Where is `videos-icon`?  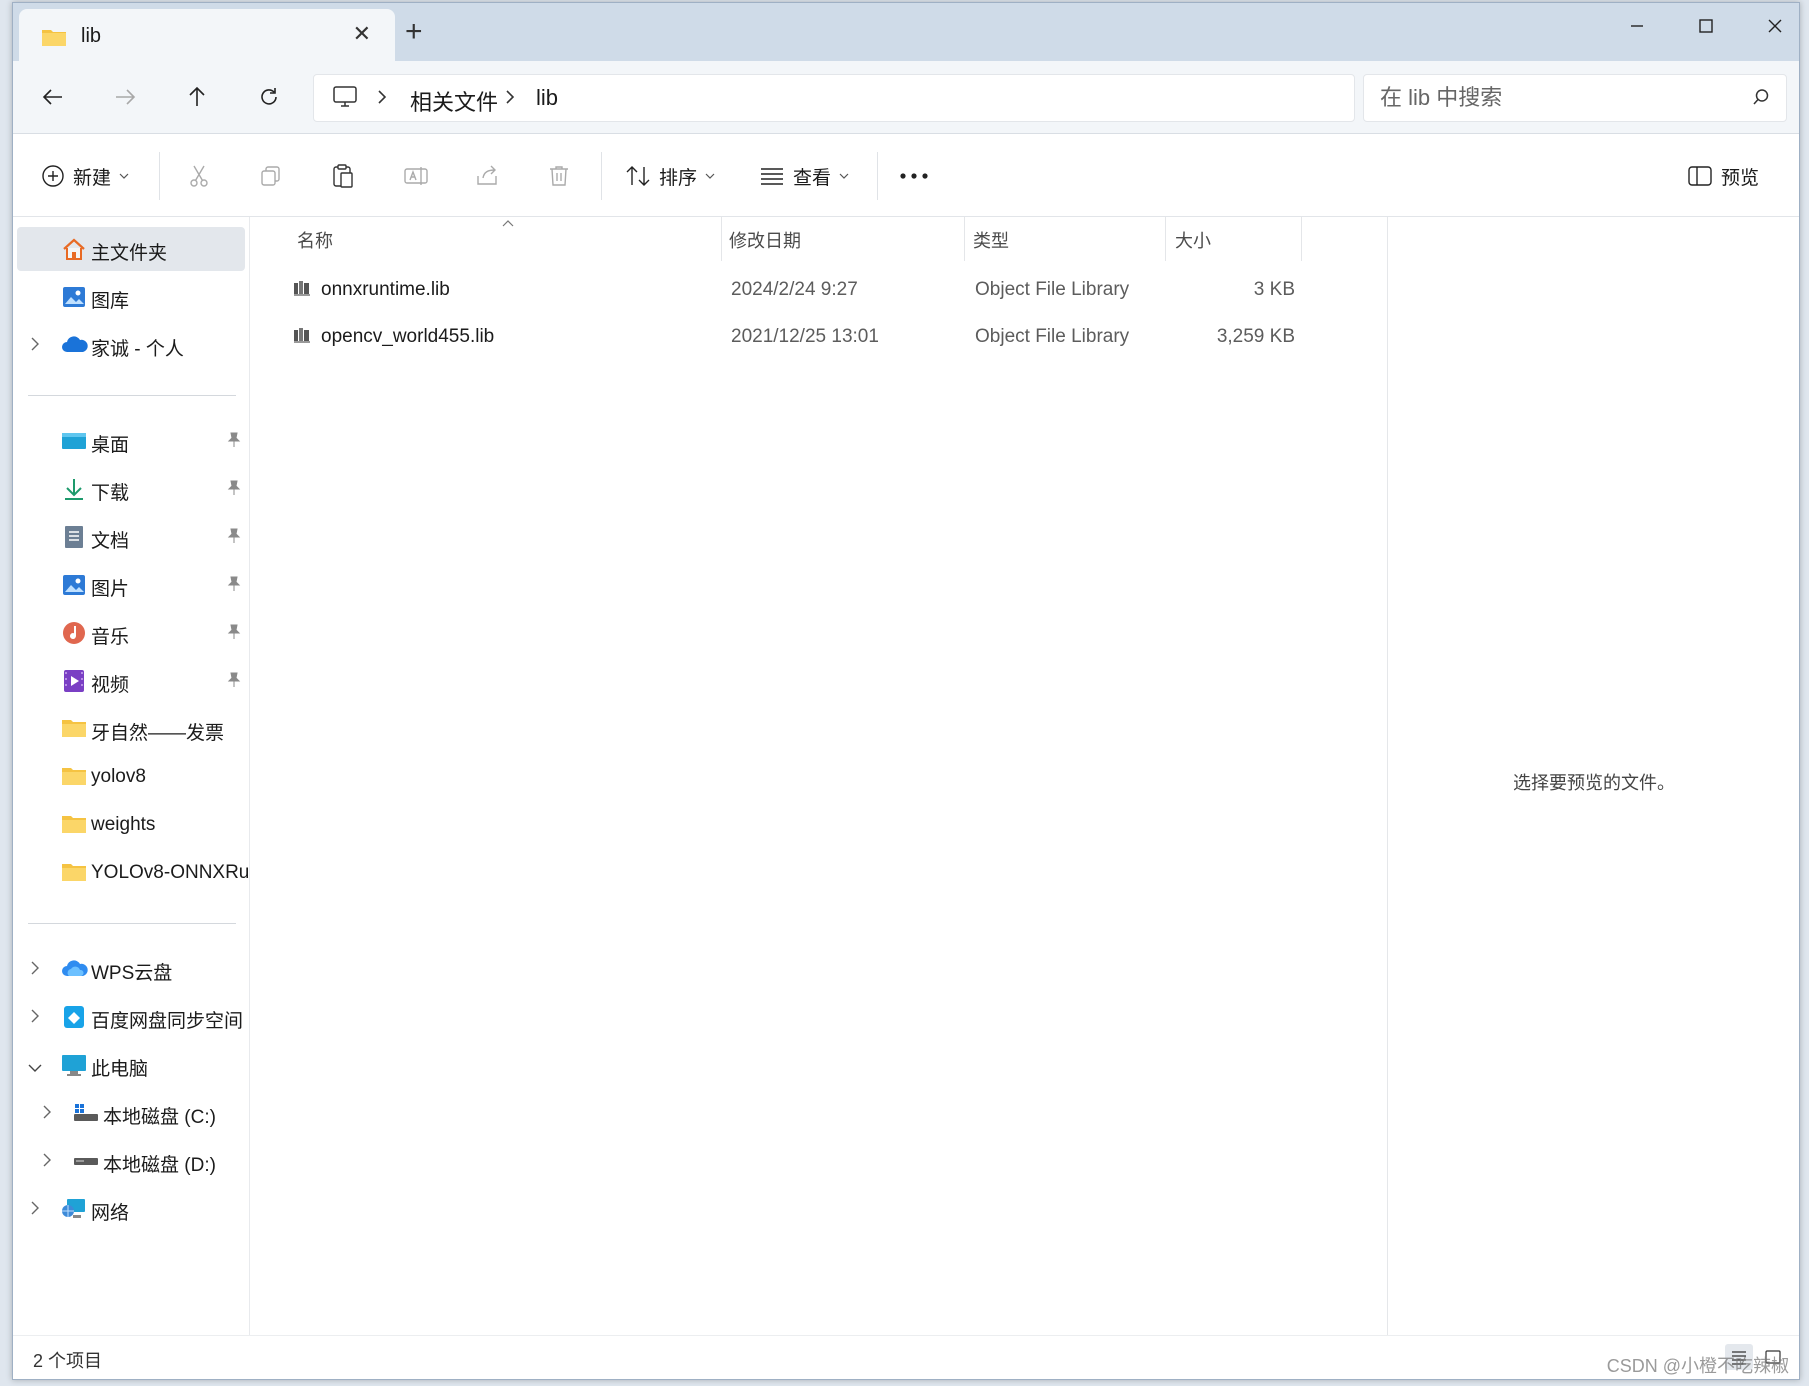 videos-icon is located at coordinates (74, 681).